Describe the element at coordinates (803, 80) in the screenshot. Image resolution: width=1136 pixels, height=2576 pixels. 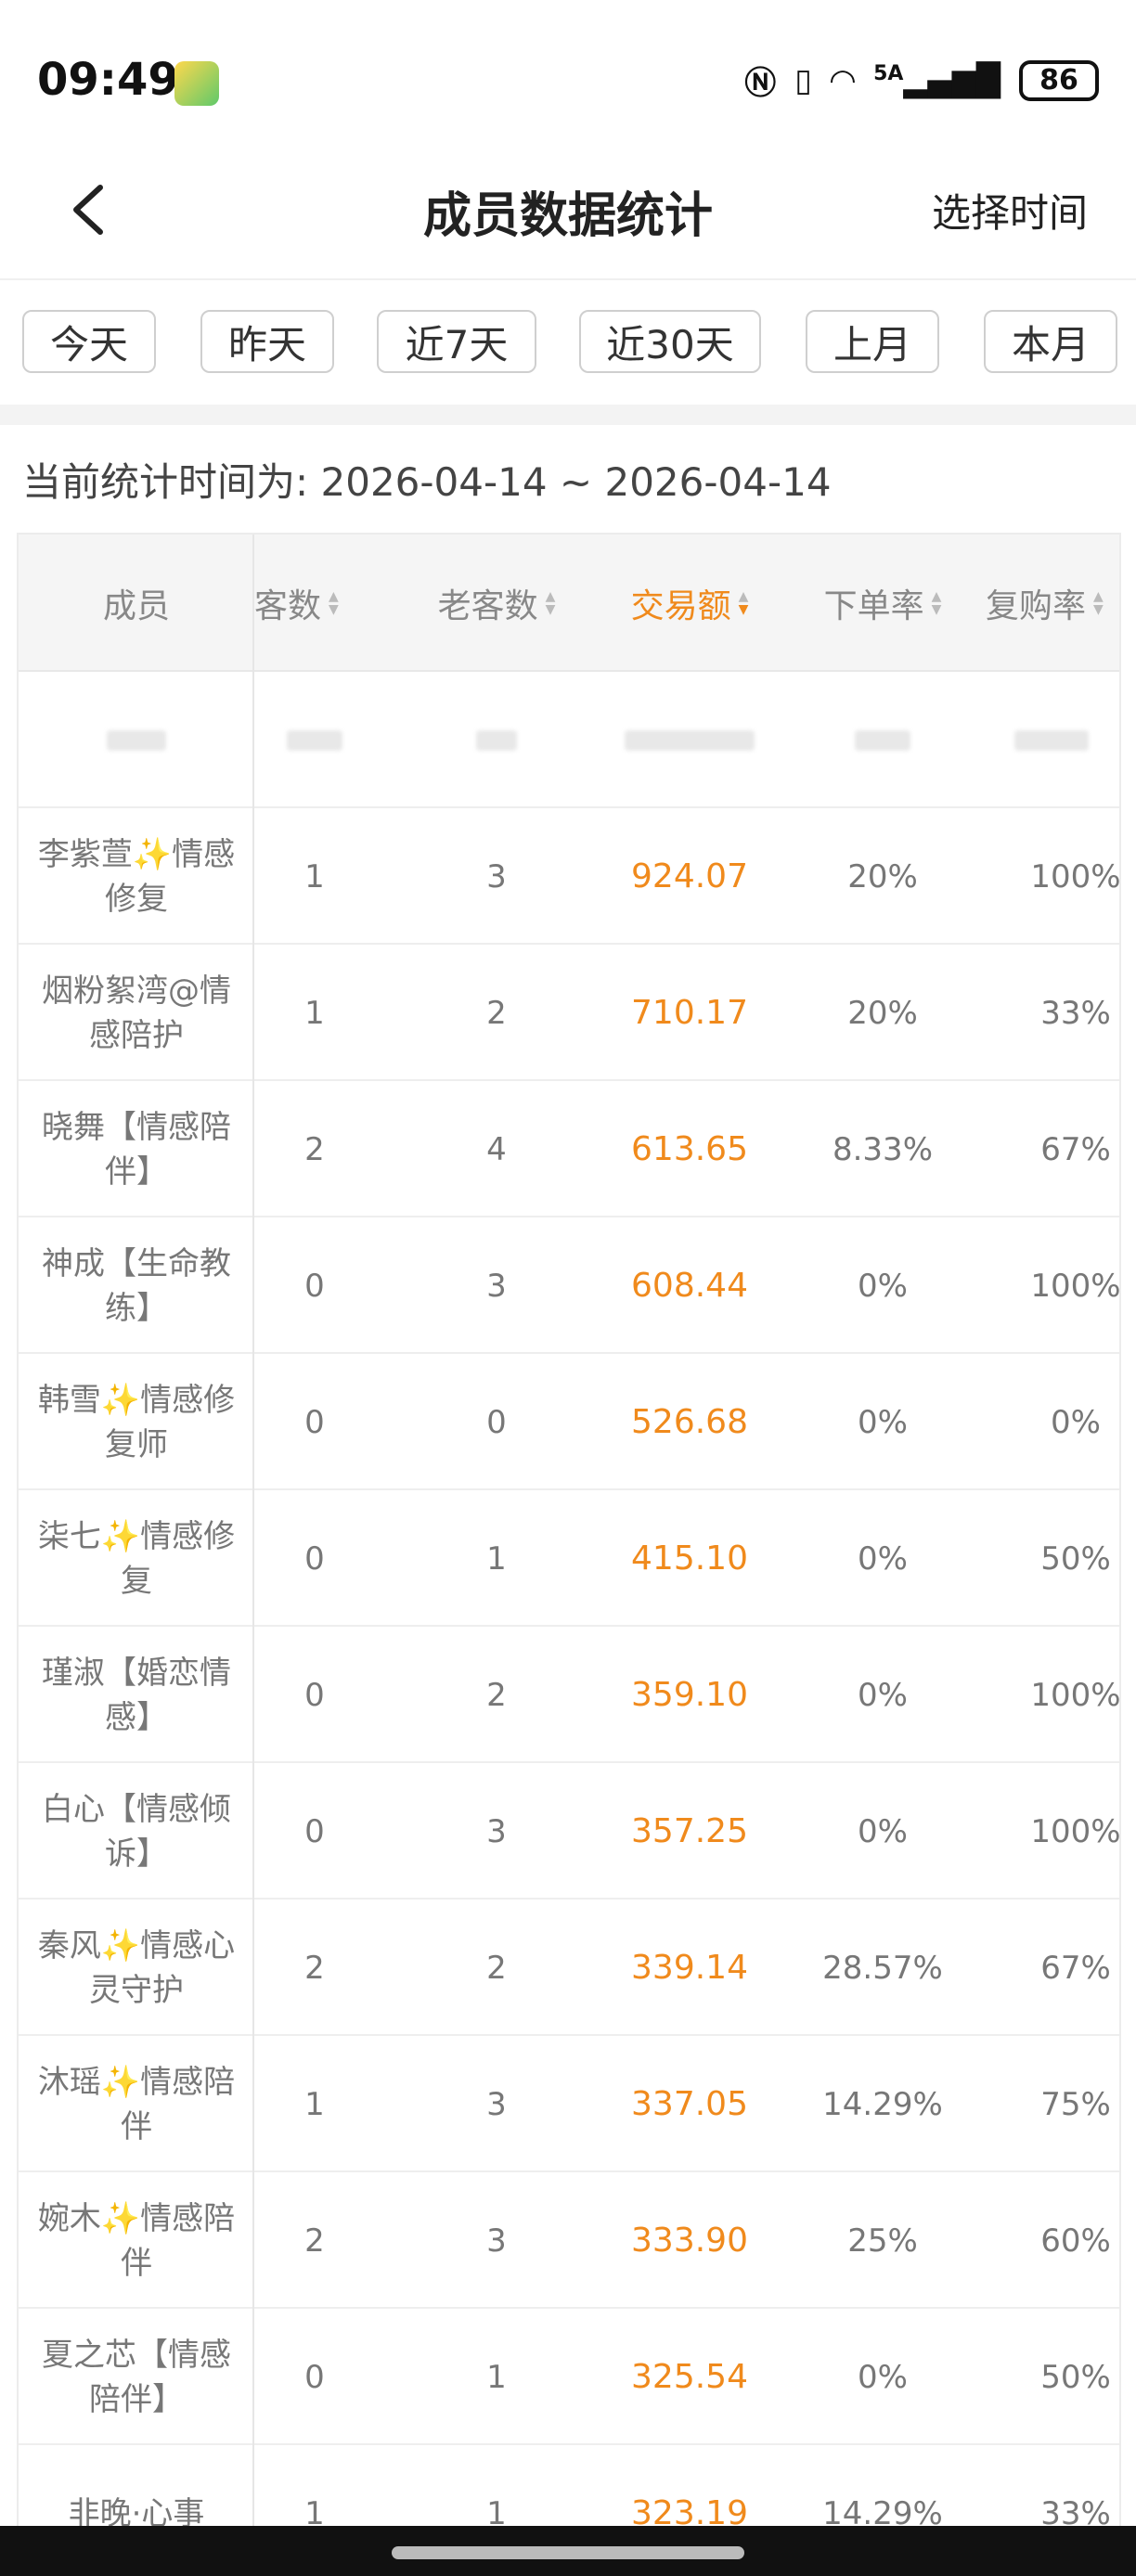
I see `vibrate-icon: ▯` at that location.